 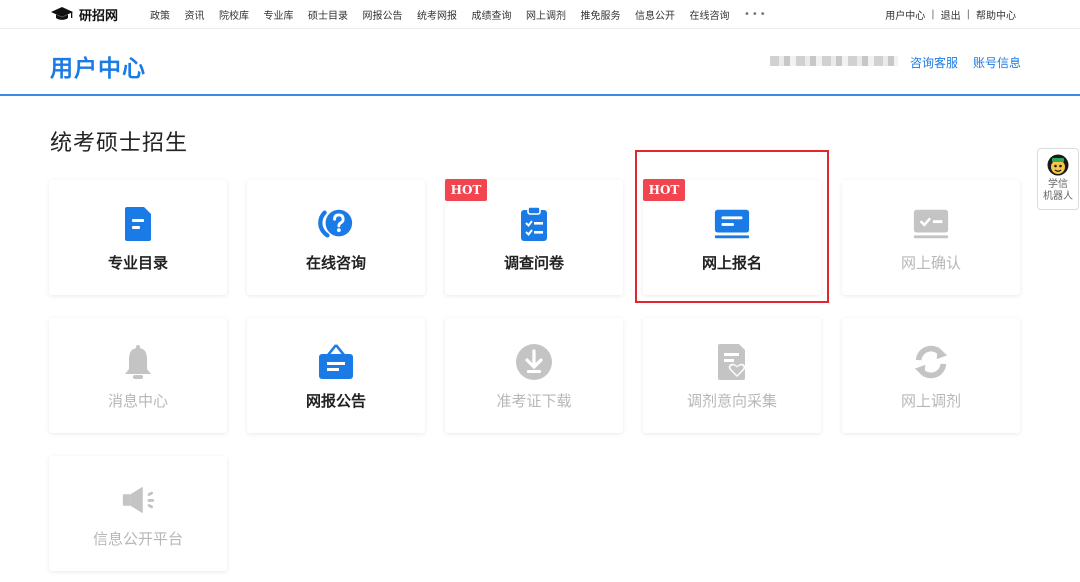 I want to click on nav-item-majors: 专业库, so click(x=279, y=14).